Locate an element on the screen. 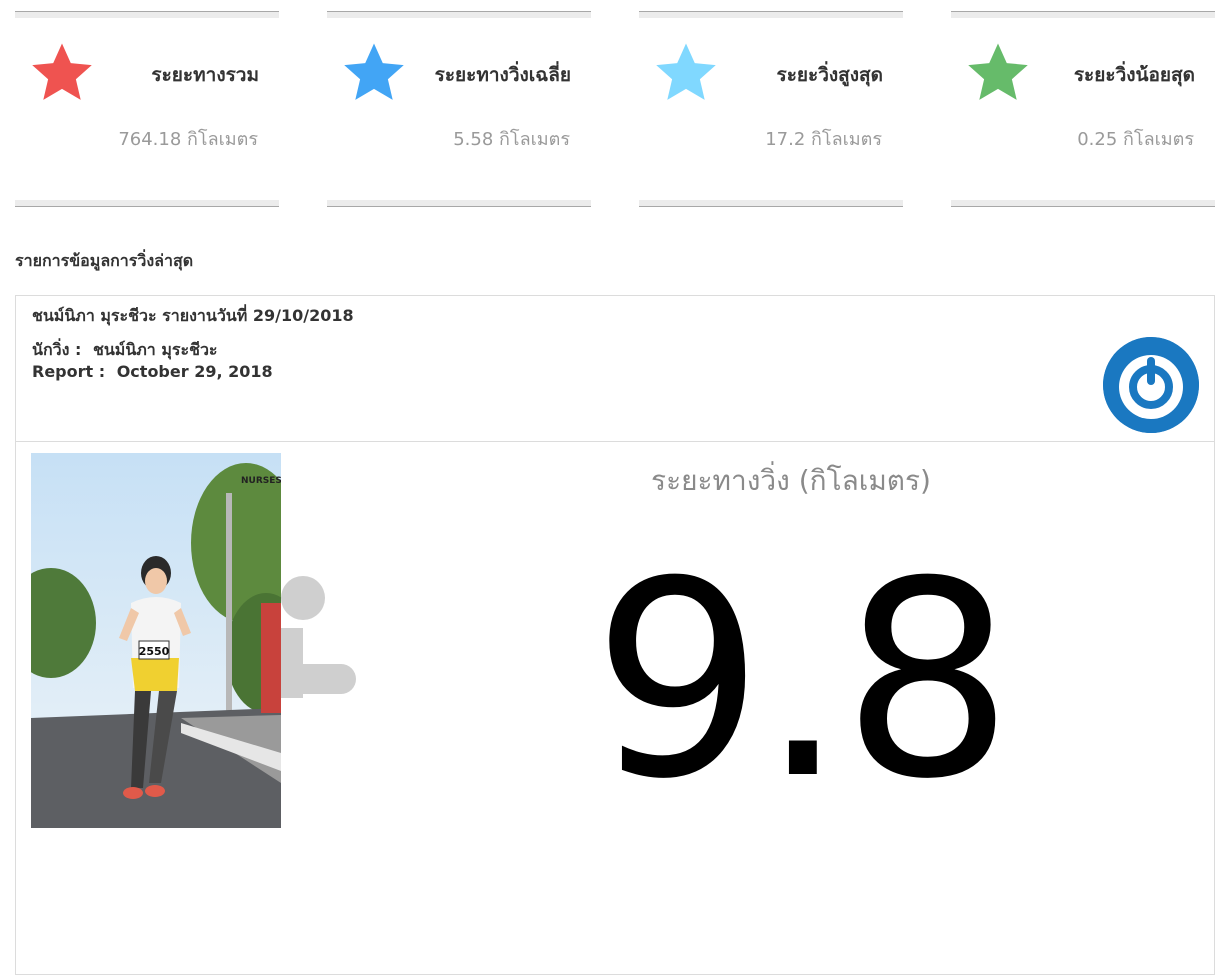 The width and height of the screenshot is (1230, 975). power-icon is located at coordinates (1151, 385).